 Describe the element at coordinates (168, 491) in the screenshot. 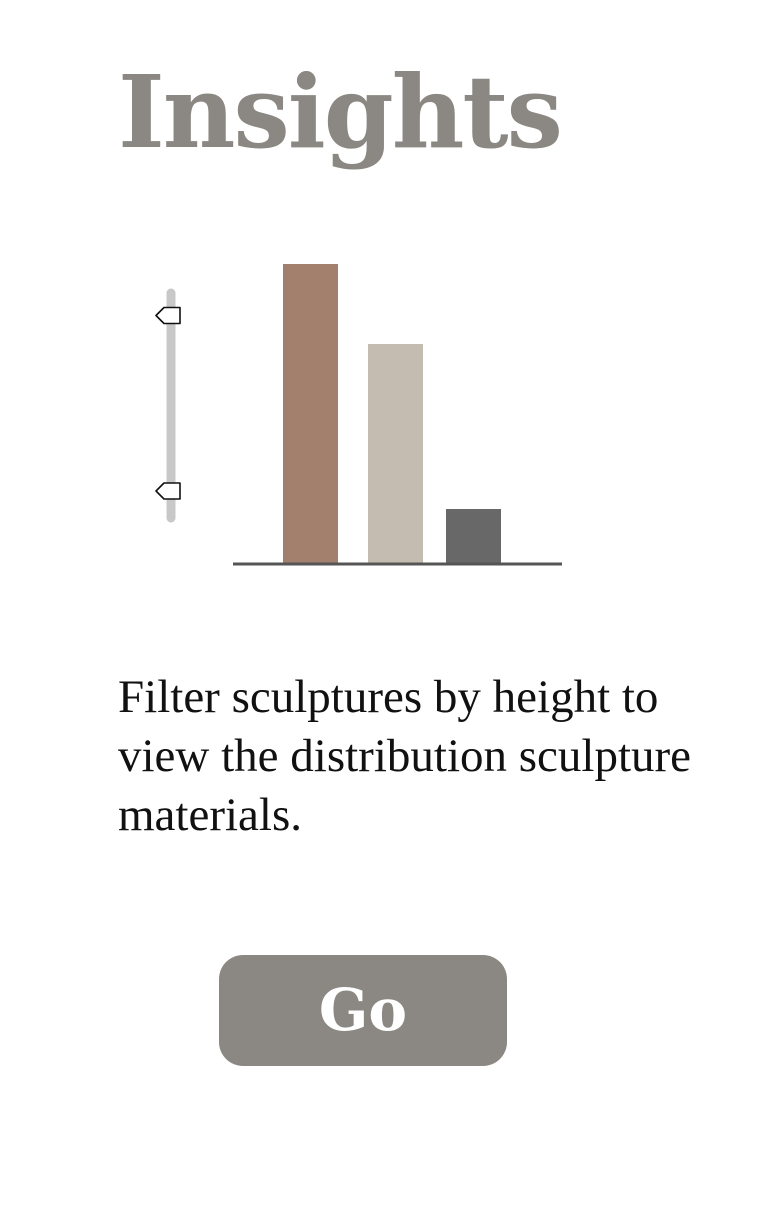

I see `height-slider-lower-handle` at that location.